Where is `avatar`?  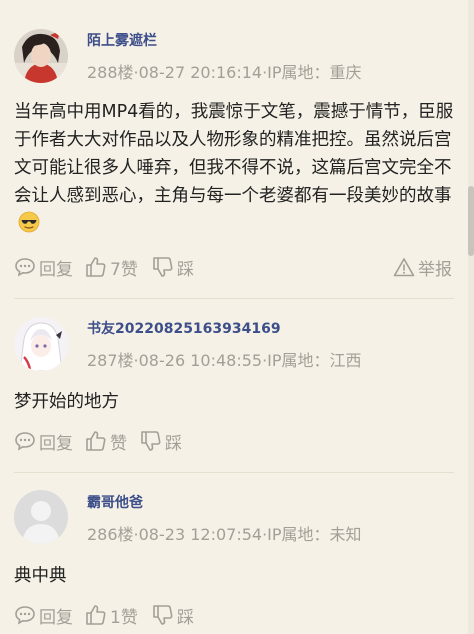 avatar is located at coordinates (41, 517).